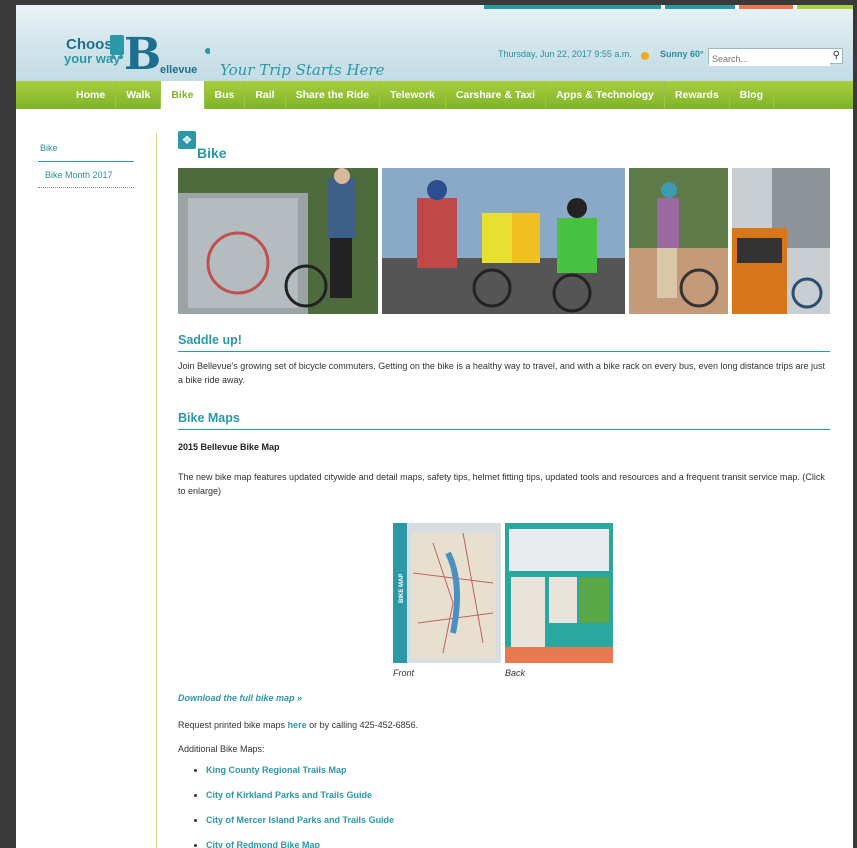  Describe the element at coordinates (404, 673) in the screenshot. I see `map-front-caption: Front` at that location.